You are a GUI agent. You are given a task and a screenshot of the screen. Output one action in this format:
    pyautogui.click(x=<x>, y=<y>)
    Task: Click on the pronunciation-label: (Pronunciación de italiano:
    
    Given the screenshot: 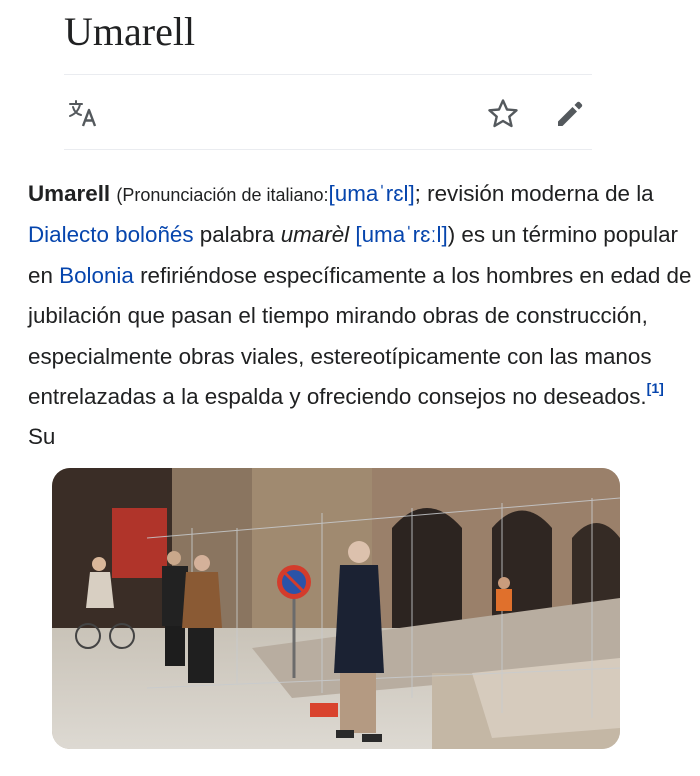 What is the action you would take?
    pyautogui.click(x=222, y=195)
    